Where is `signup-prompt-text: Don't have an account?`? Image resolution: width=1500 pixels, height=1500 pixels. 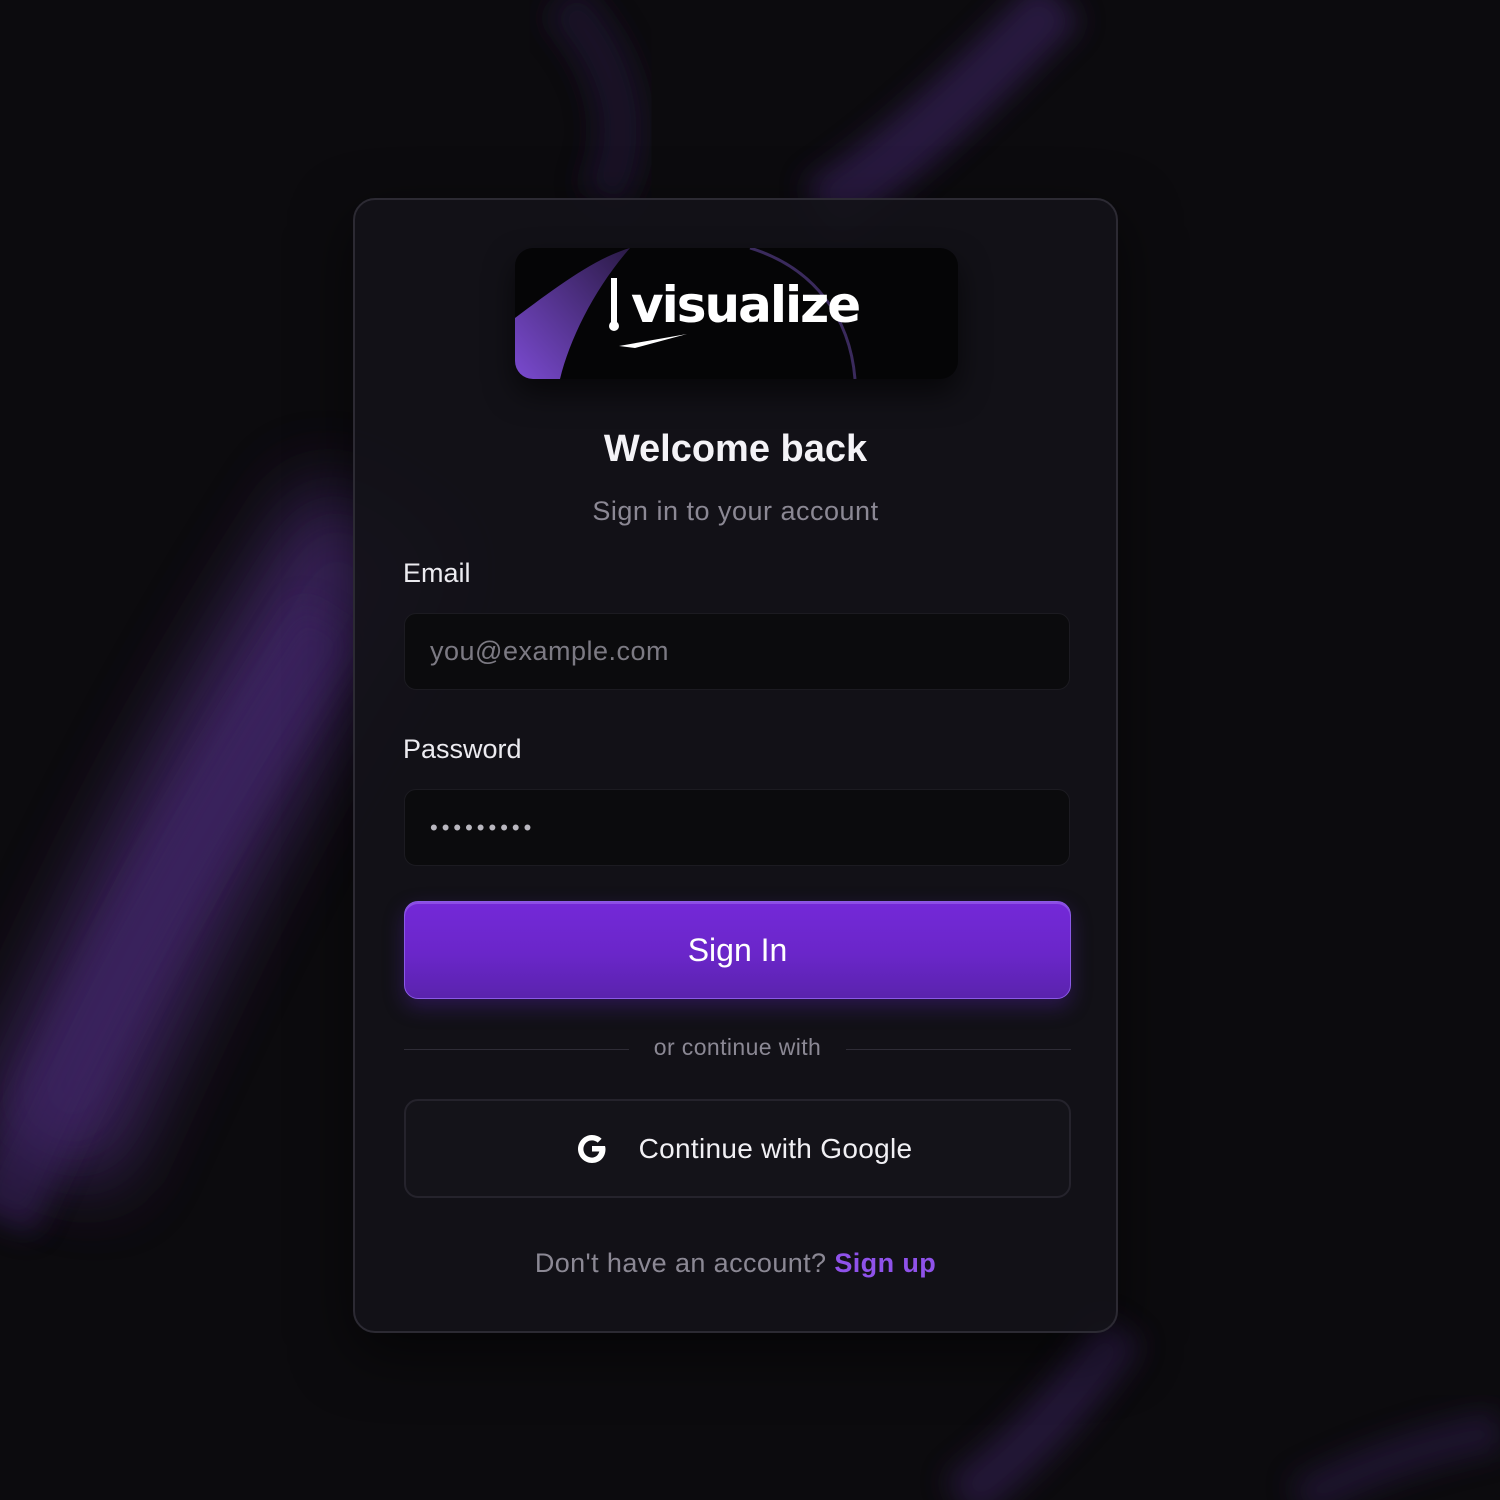
signup-prompt-text: Don't have an account? is located at coordinates (680, 1263).